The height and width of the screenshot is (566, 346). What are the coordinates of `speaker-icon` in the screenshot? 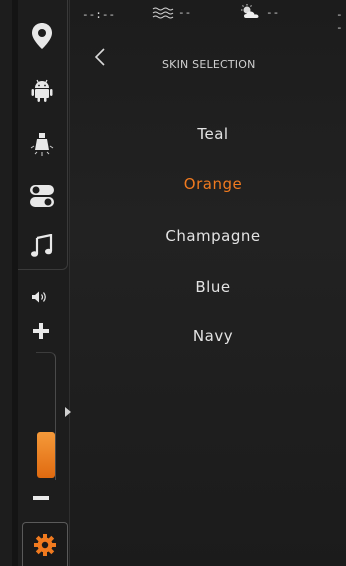 It's located at (39, 297).